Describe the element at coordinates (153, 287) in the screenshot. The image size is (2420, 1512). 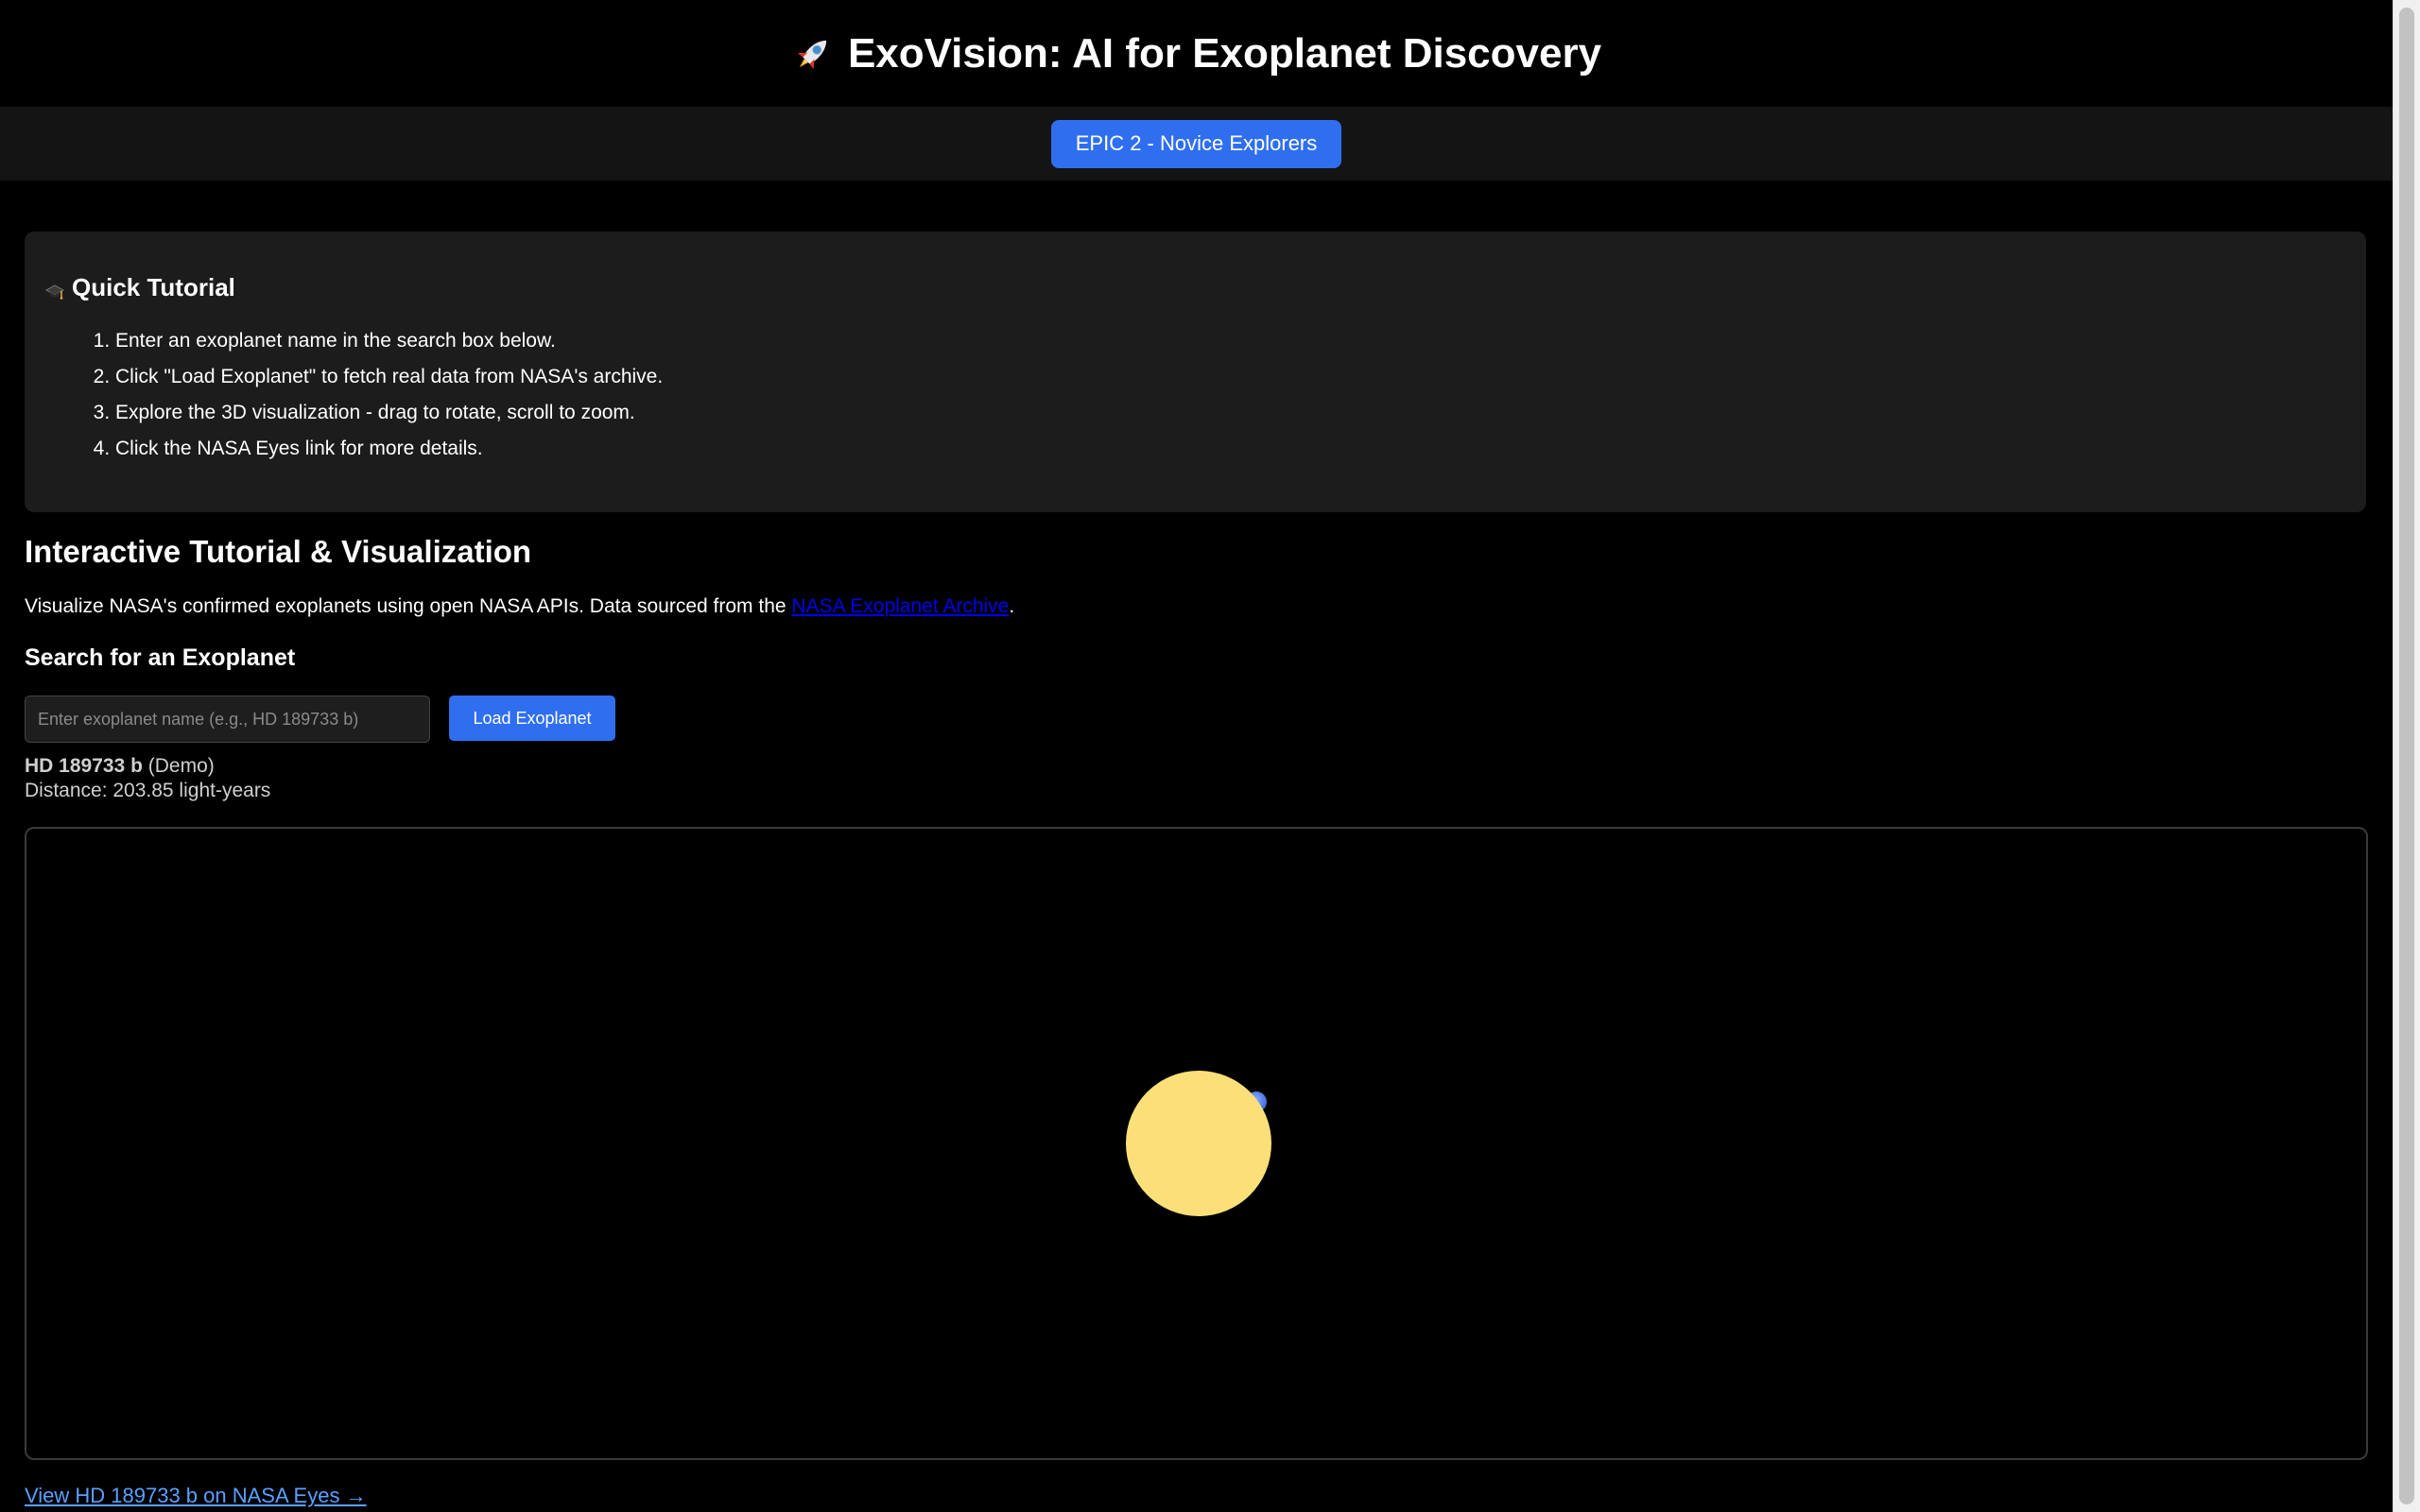
I see `tutorial-title: Quick Tutorial` at that location.